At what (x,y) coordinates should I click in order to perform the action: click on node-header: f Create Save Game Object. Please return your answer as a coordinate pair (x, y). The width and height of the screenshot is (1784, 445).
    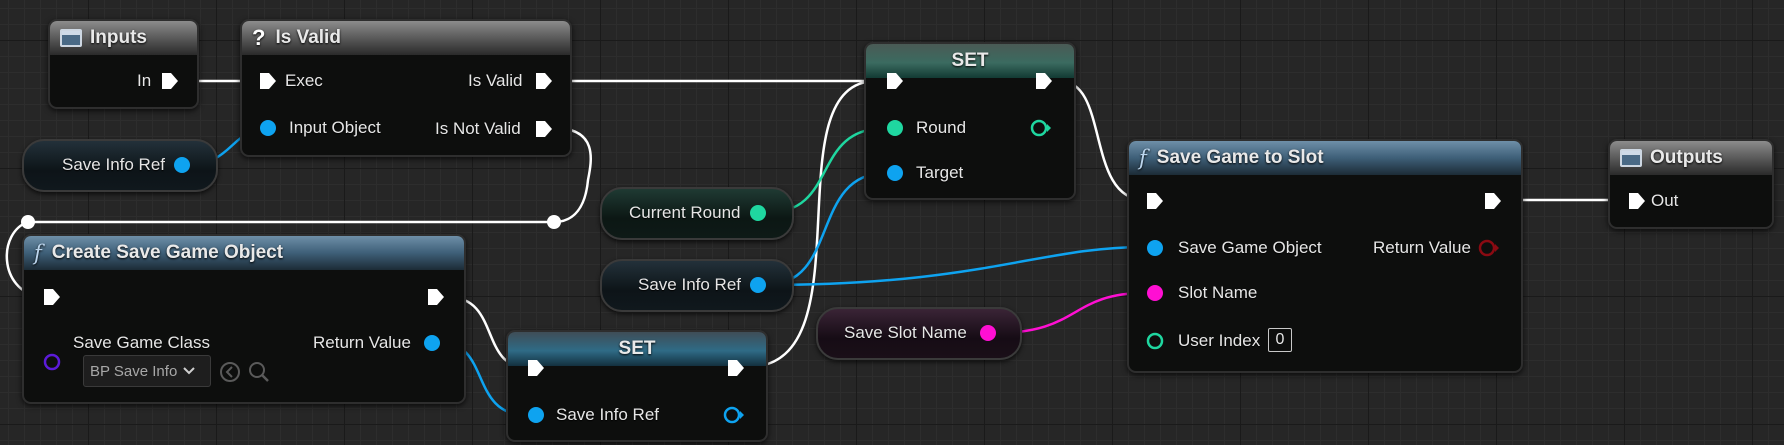
    Looking at the image, I should click on (244, 253).